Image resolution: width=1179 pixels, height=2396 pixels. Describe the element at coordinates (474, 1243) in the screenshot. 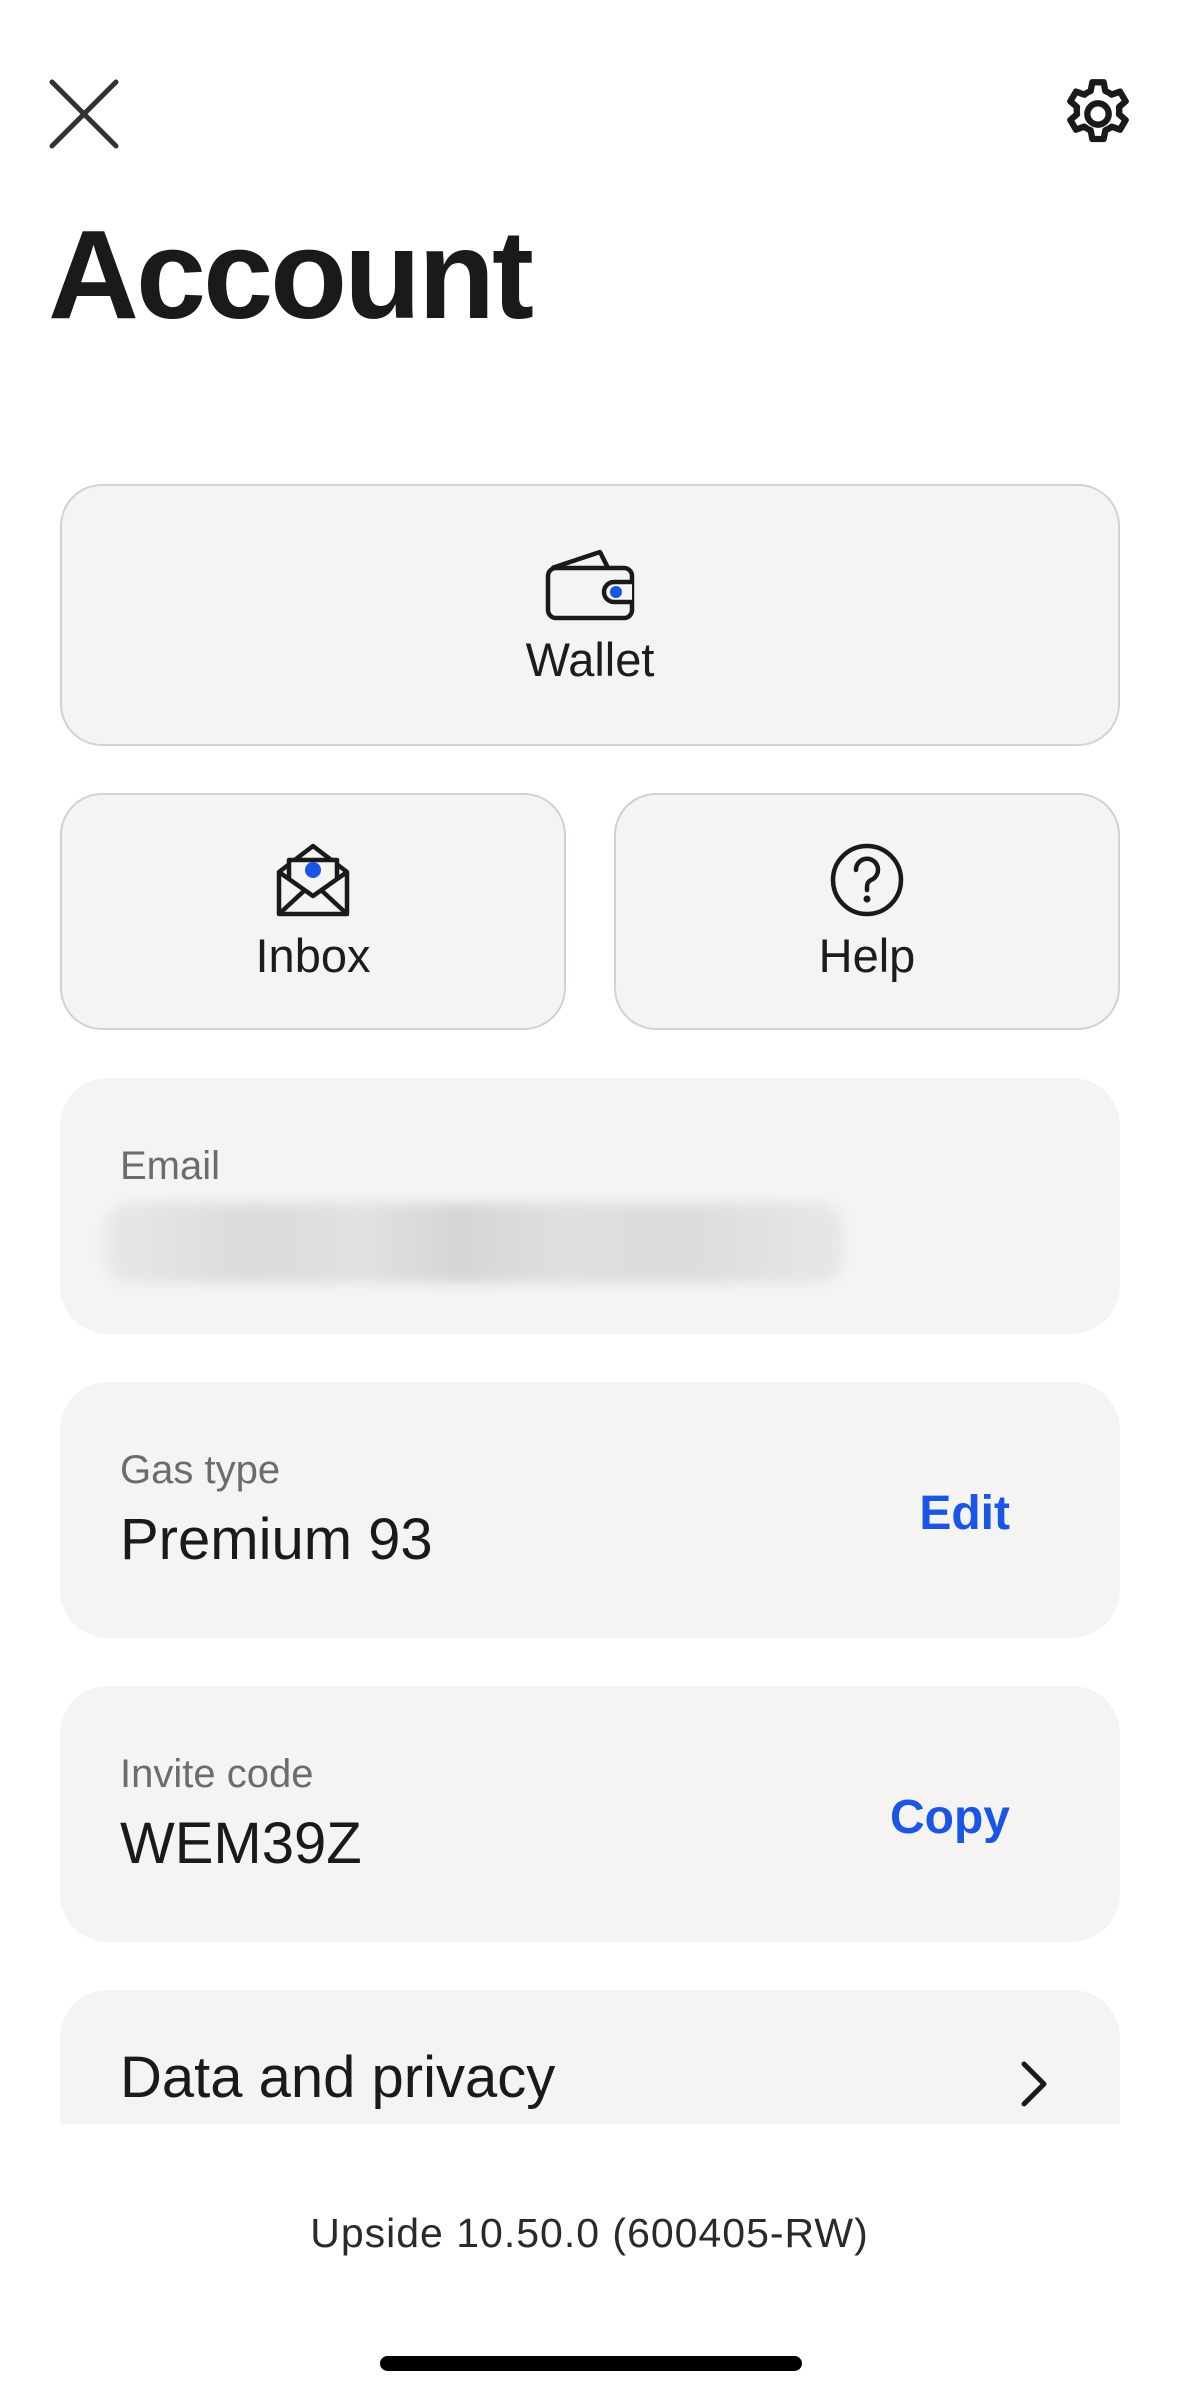

I see `email-value-redacted` at that location.